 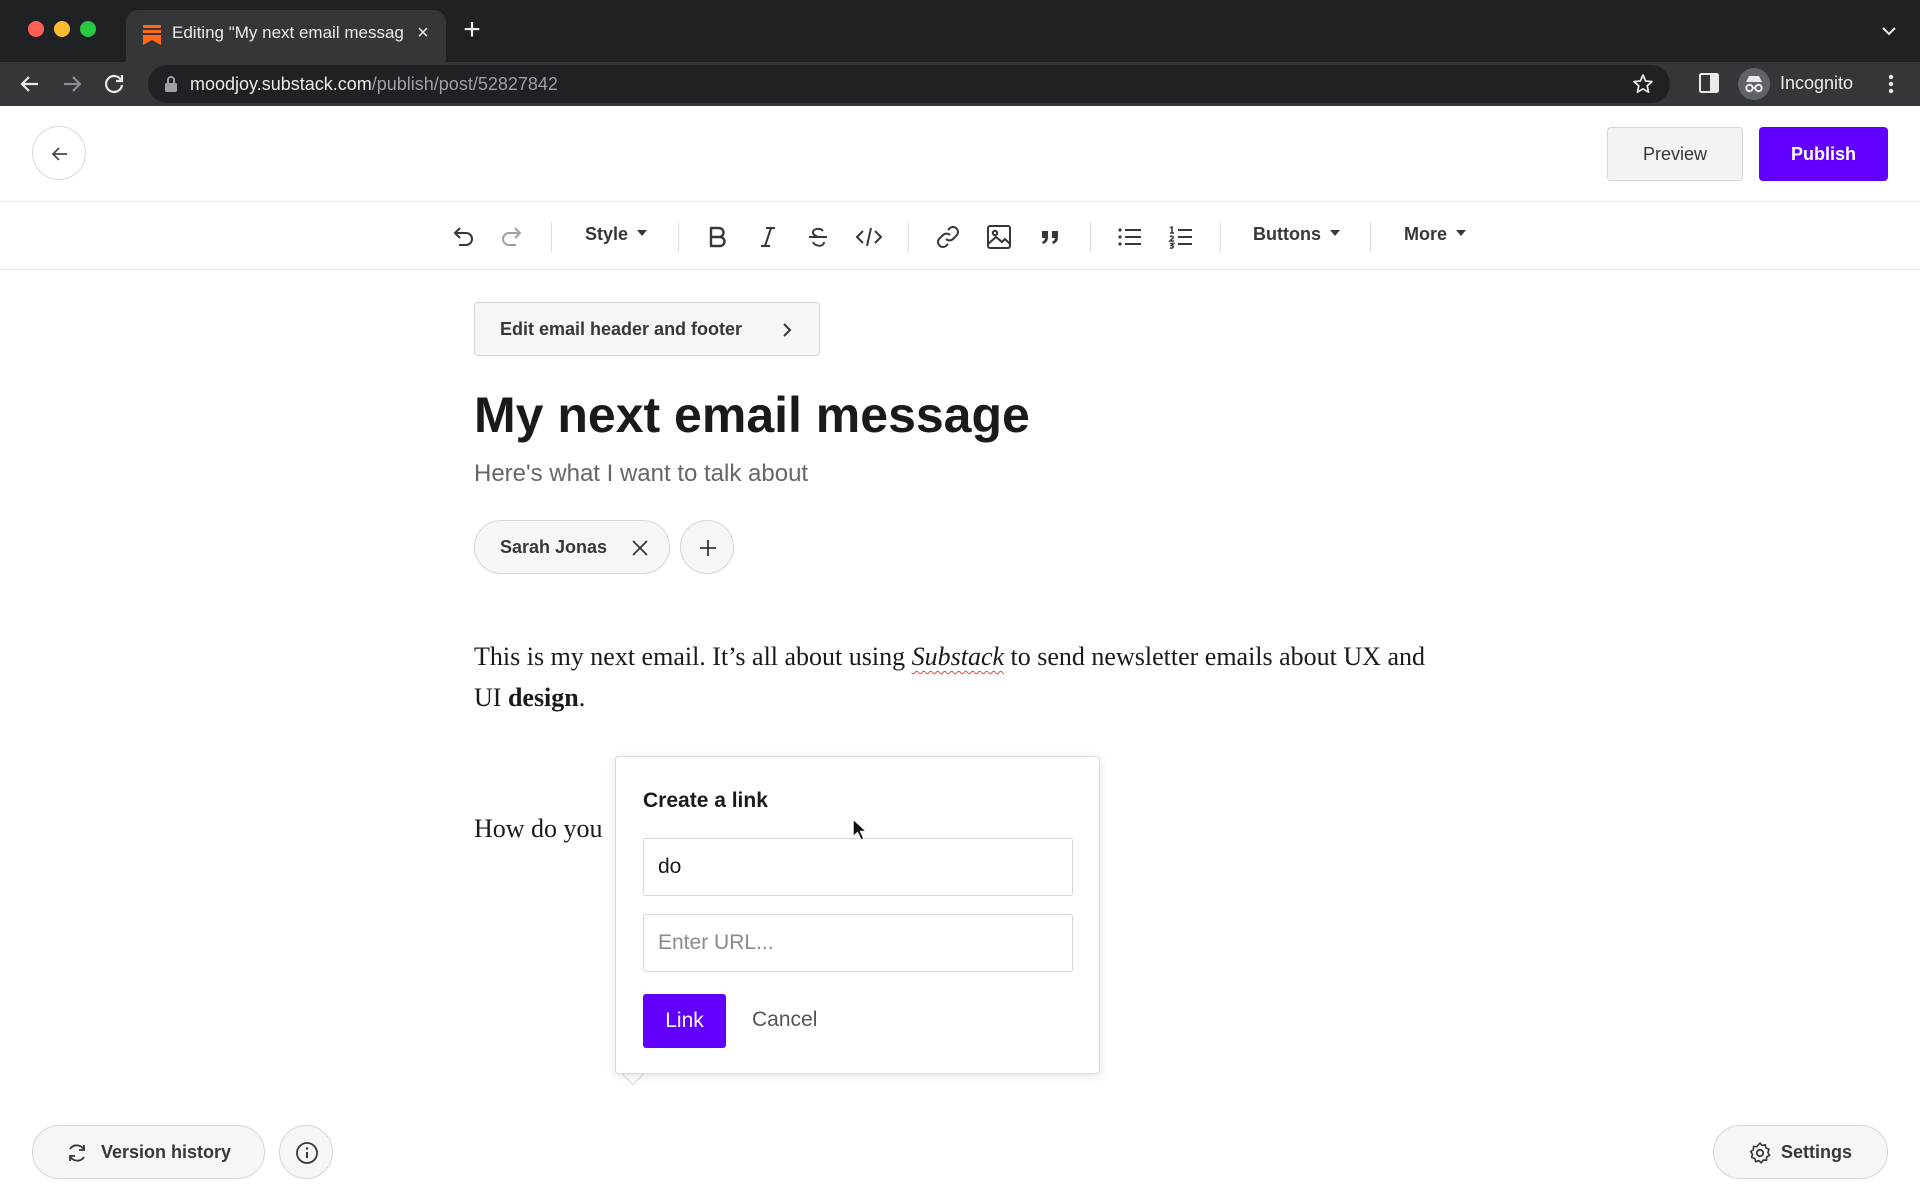 I want to click on publish-button: Publish, so click(x=1823, y=154).